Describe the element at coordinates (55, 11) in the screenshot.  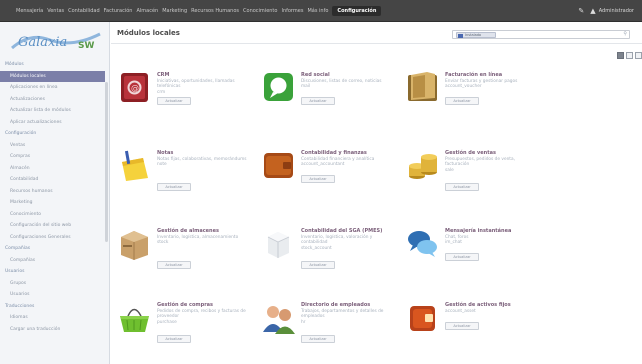
I see `menu-ventas: Ventas` at that location.